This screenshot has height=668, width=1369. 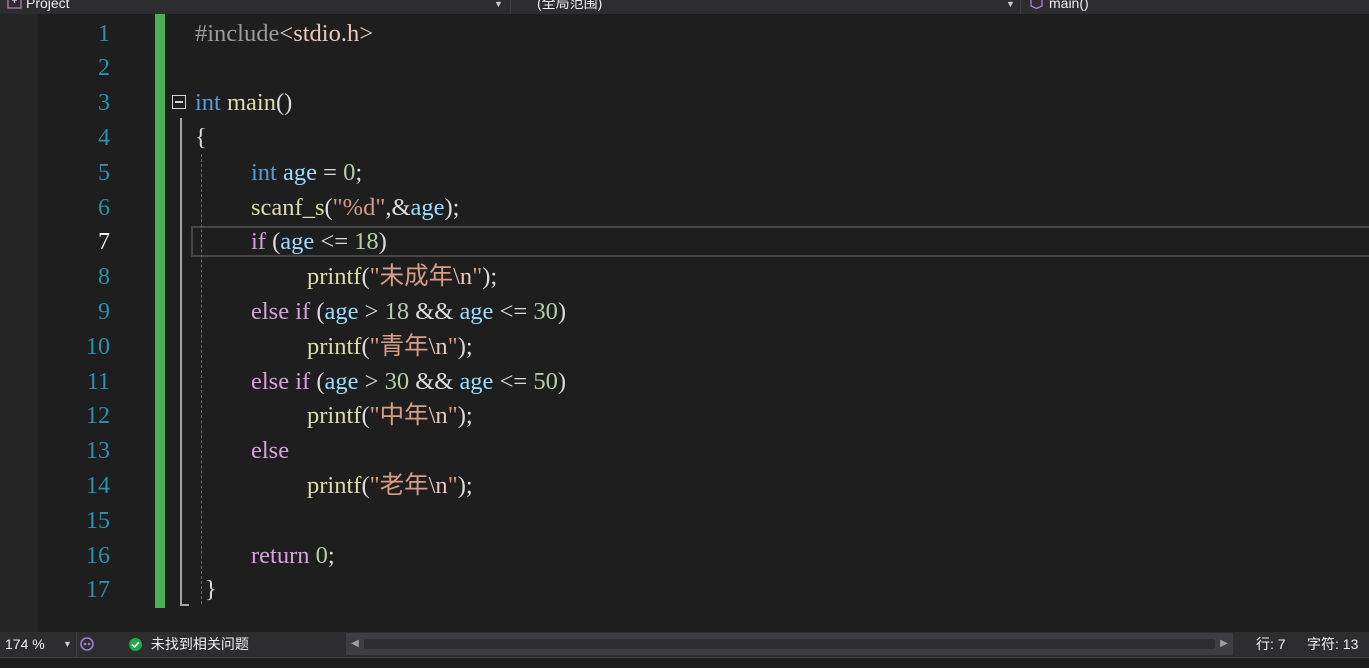 What do you see at coordinates (1271, 644) in the screenshot?
I see `line-position: 行: 7` at bounding box center [1271, 644].